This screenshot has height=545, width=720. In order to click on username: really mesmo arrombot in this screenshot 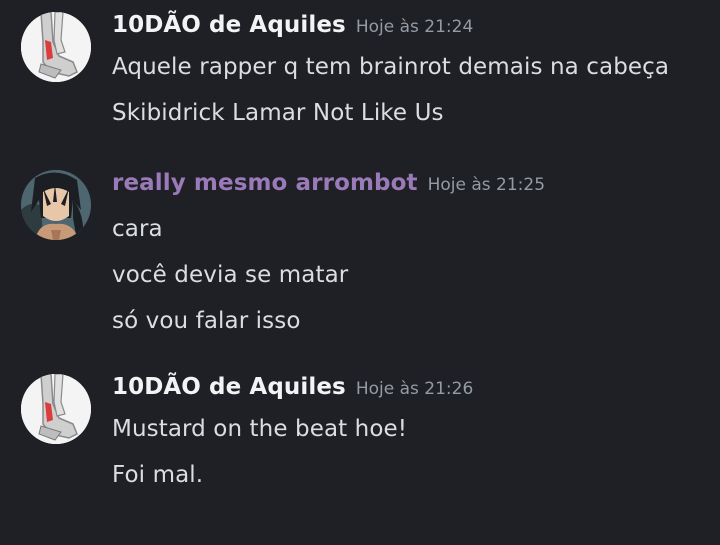, I will do `click(265, 183)`.